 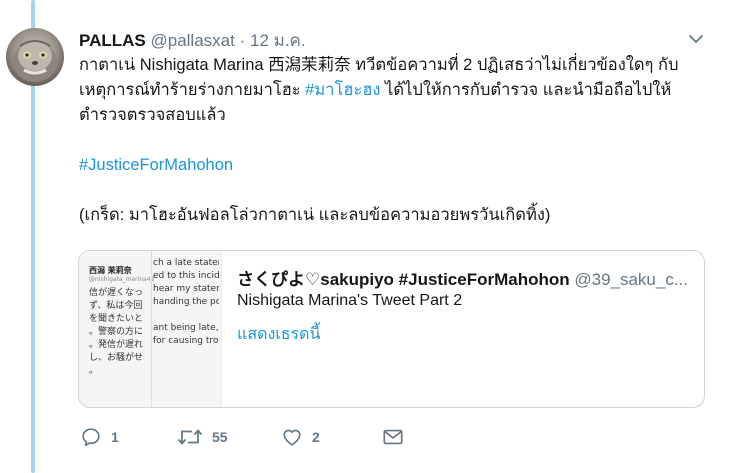 I want to click on envelope-icon, so click(x=393, y=437).